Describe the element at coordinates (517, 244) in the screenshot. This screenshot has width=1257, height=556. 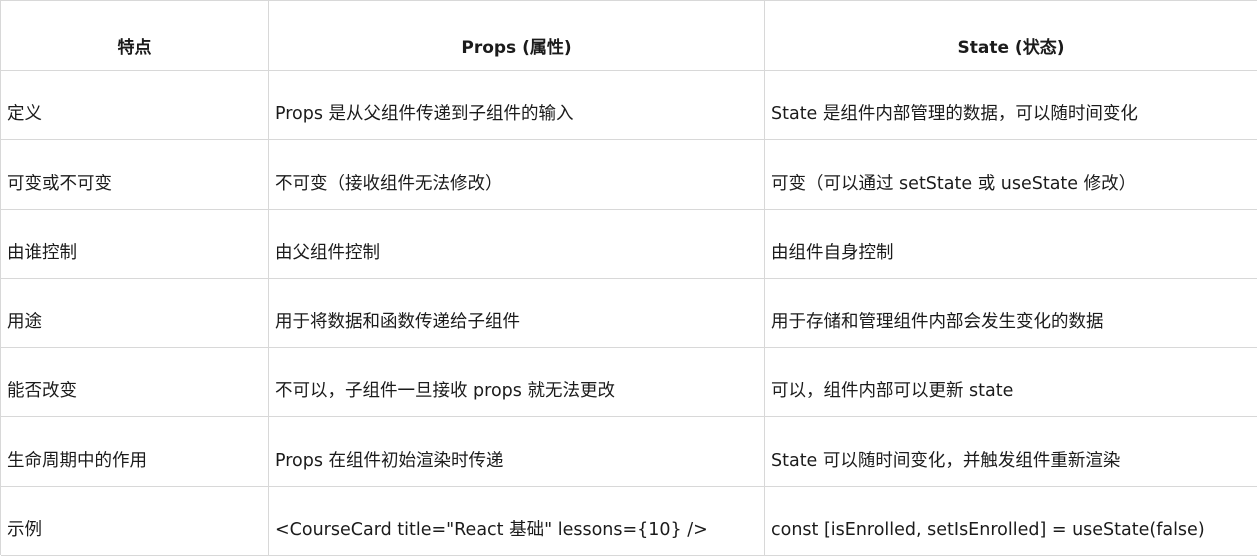
I see `row-3-props: 由父组件控制` at that location.